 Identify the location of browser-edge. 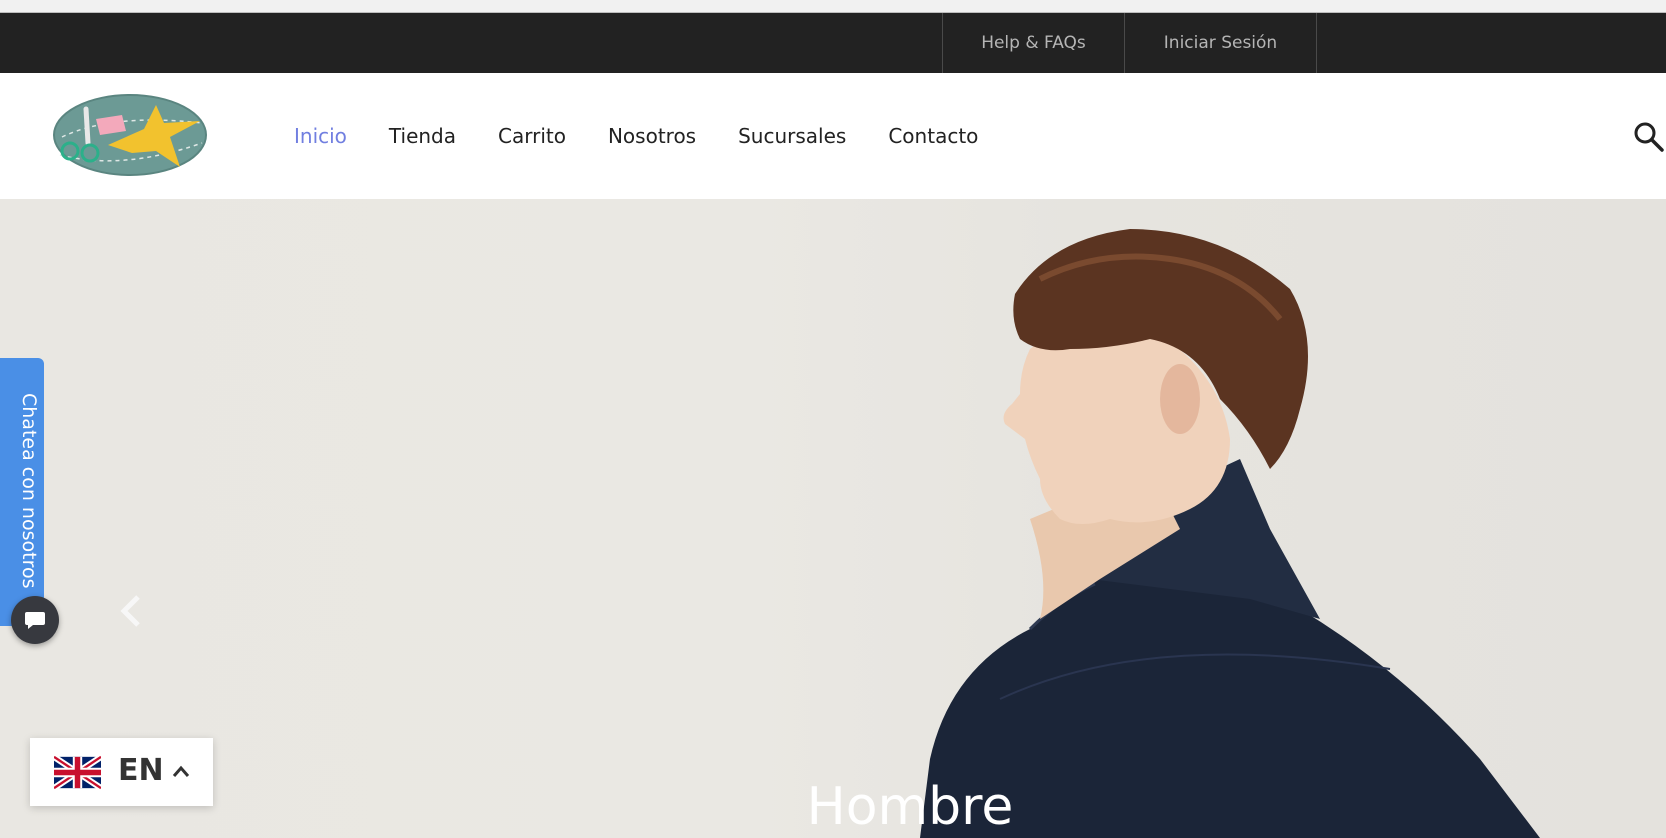
(833, 6).